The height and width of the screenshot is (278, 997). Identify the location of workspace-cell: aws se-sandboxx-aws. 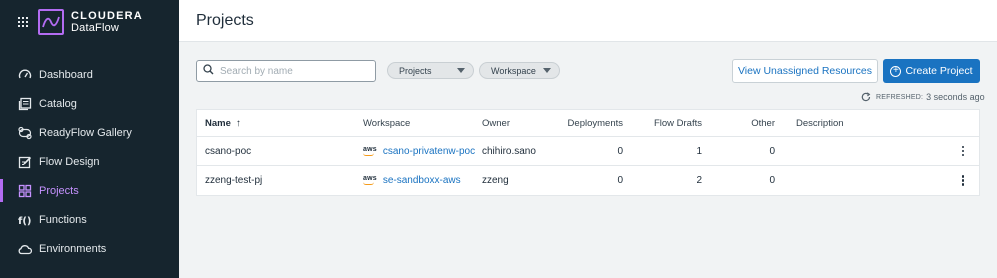
(412, 180).